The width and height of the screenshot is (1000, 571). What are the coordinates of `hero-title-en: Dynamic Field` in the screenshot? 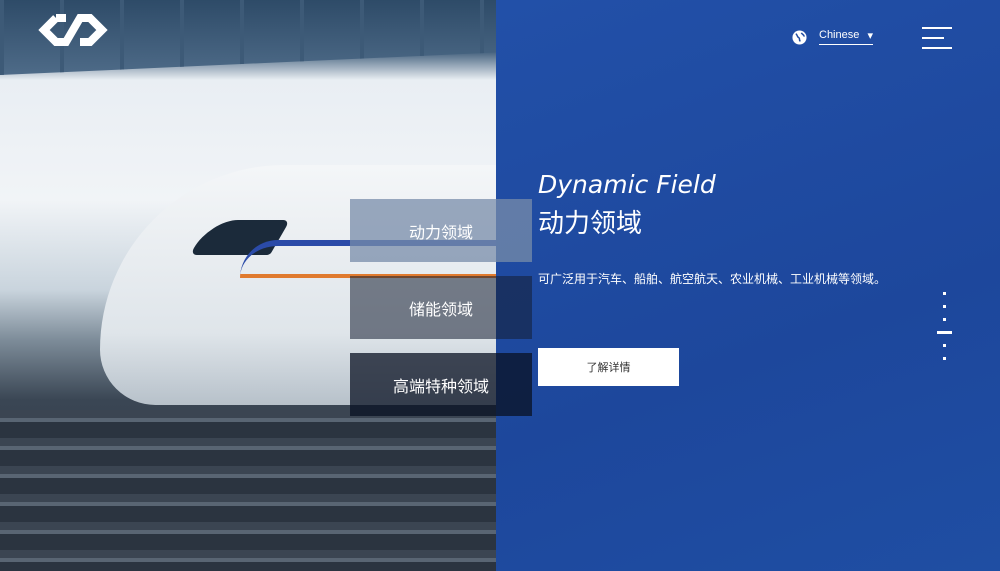 It's located at (627, 184).